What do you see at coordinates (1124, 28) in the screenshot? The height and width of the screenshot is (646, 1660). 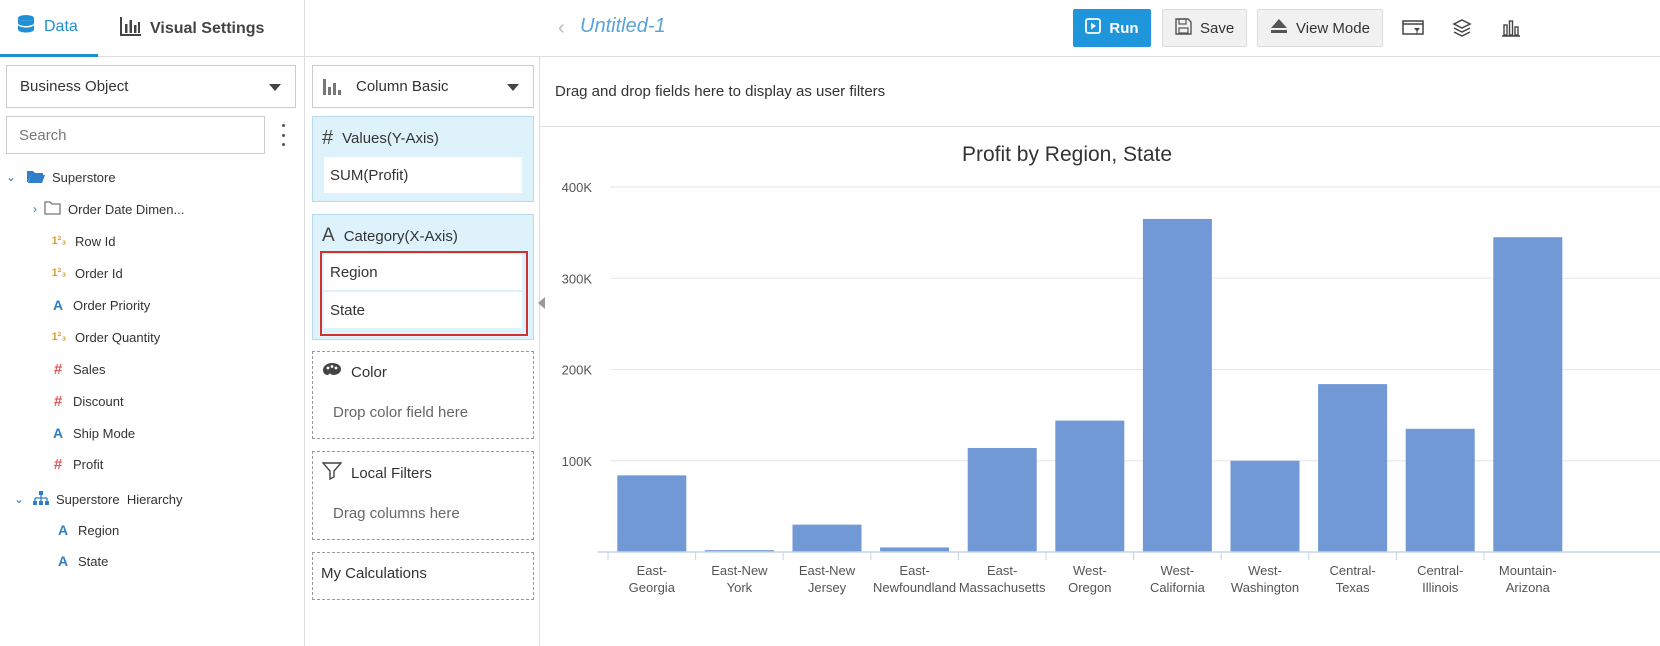 I see `run-button-label: Run` at bounding box center [1124, 28].